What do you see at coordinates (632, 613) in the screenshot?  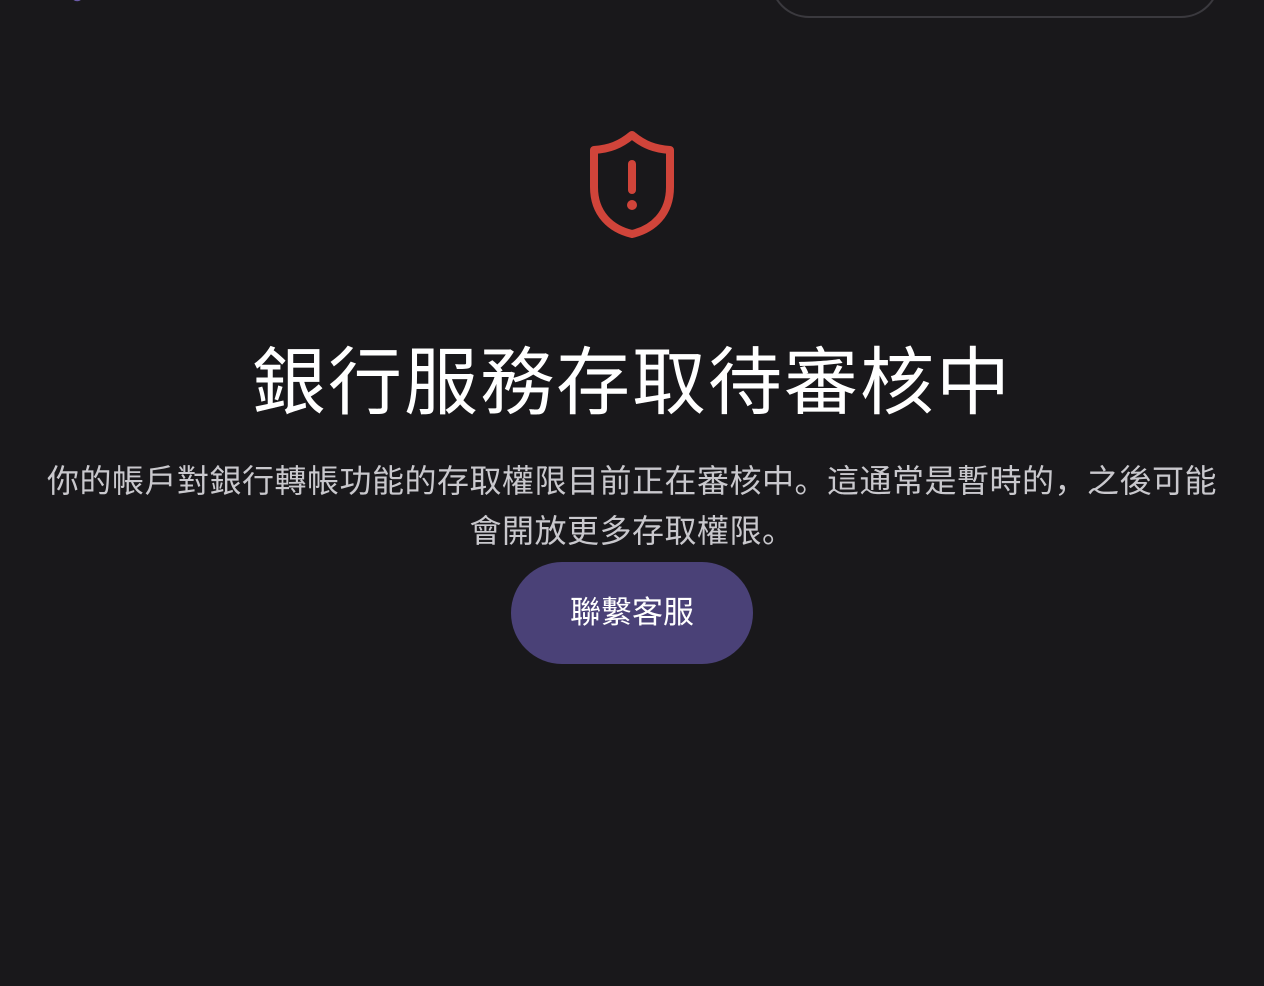 I see `contact-support-button: 聯繫客服` at bounding box center [632, 613].